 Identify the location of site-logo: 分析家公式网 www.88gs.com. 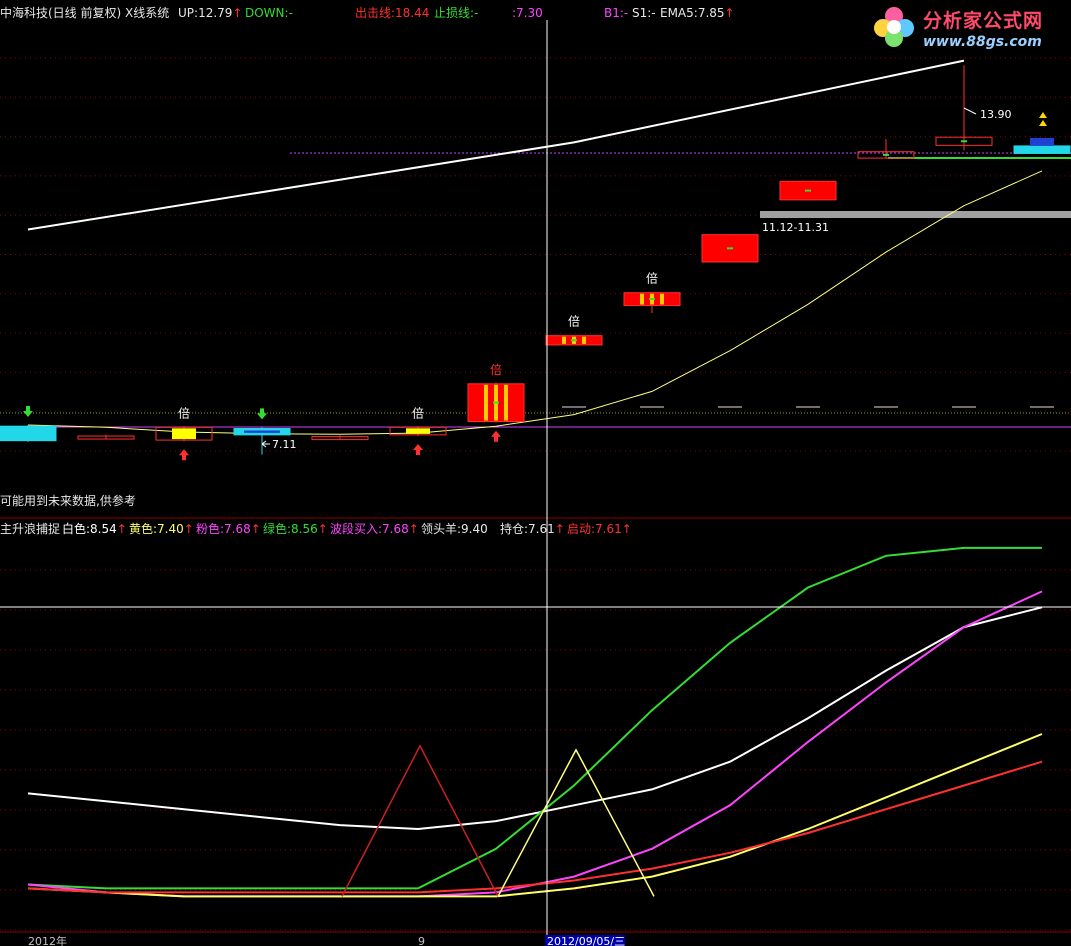
(965, 28).